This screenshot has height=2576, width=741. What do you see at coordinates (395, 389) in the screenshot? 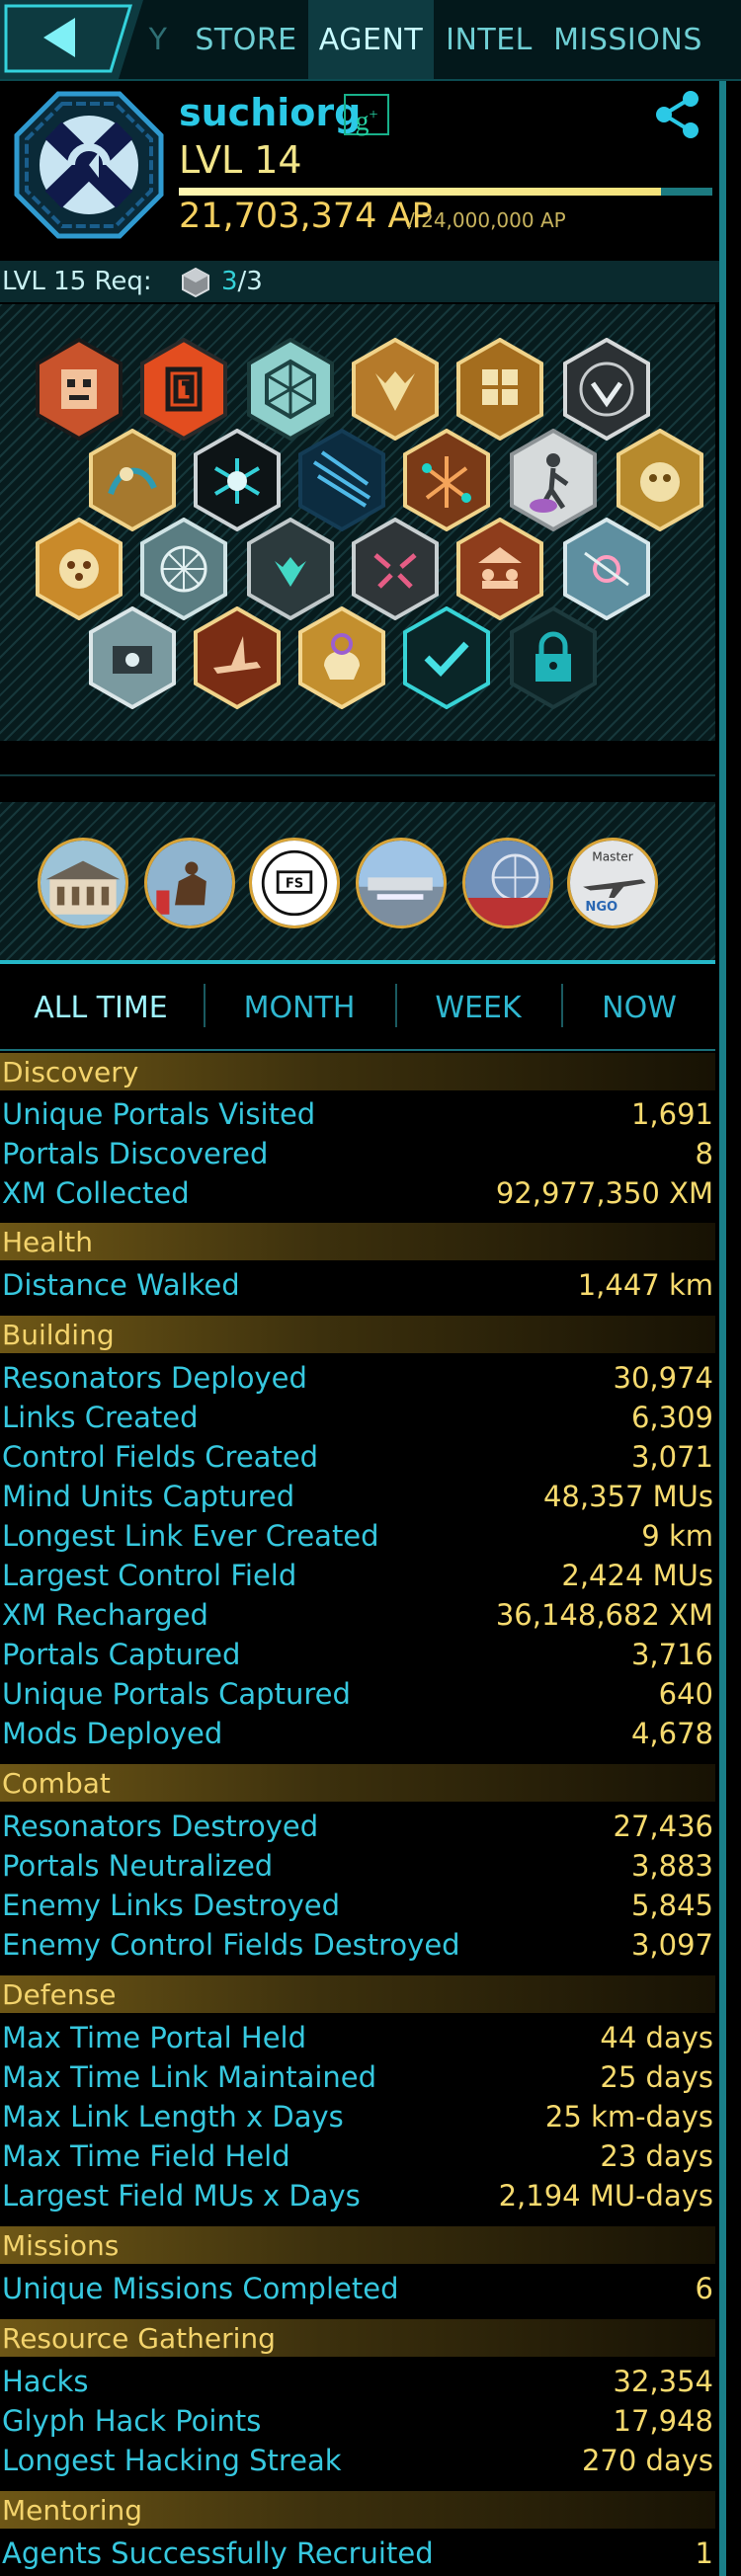
I see `medal-guardian-icon` at bounding box center [395, 389].